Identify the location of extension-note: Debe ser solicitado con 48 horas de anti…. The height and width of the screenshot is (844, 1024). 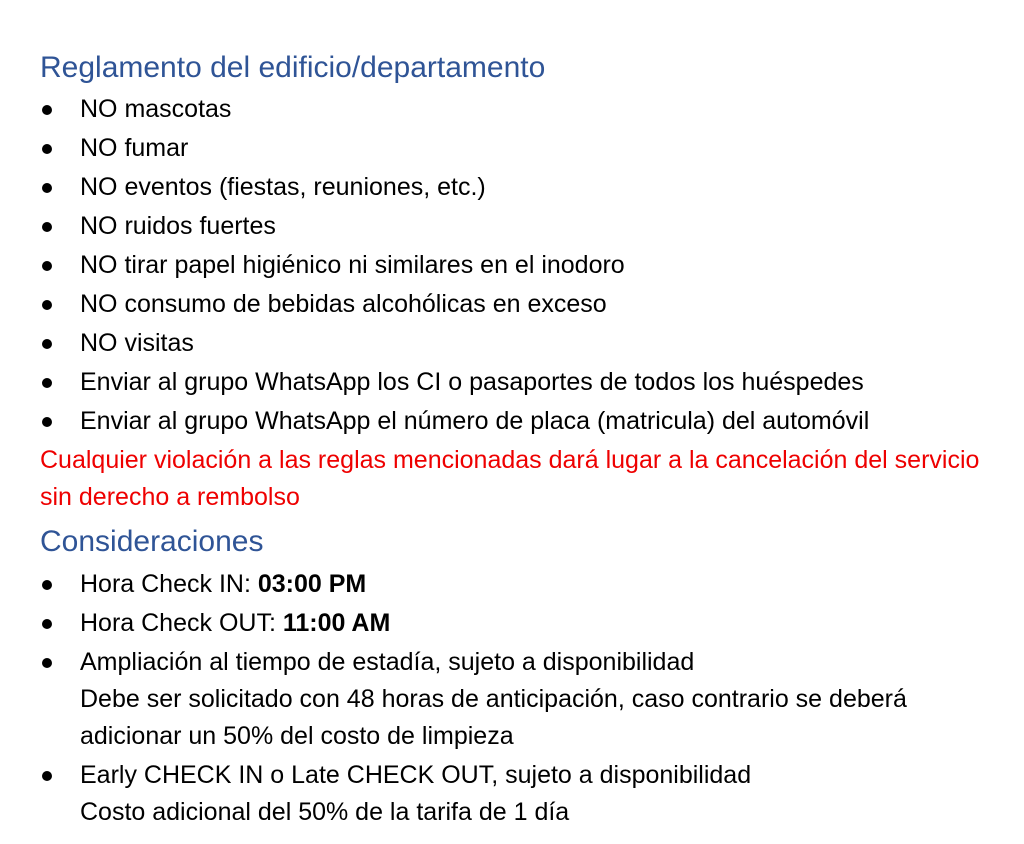
(493, 717).